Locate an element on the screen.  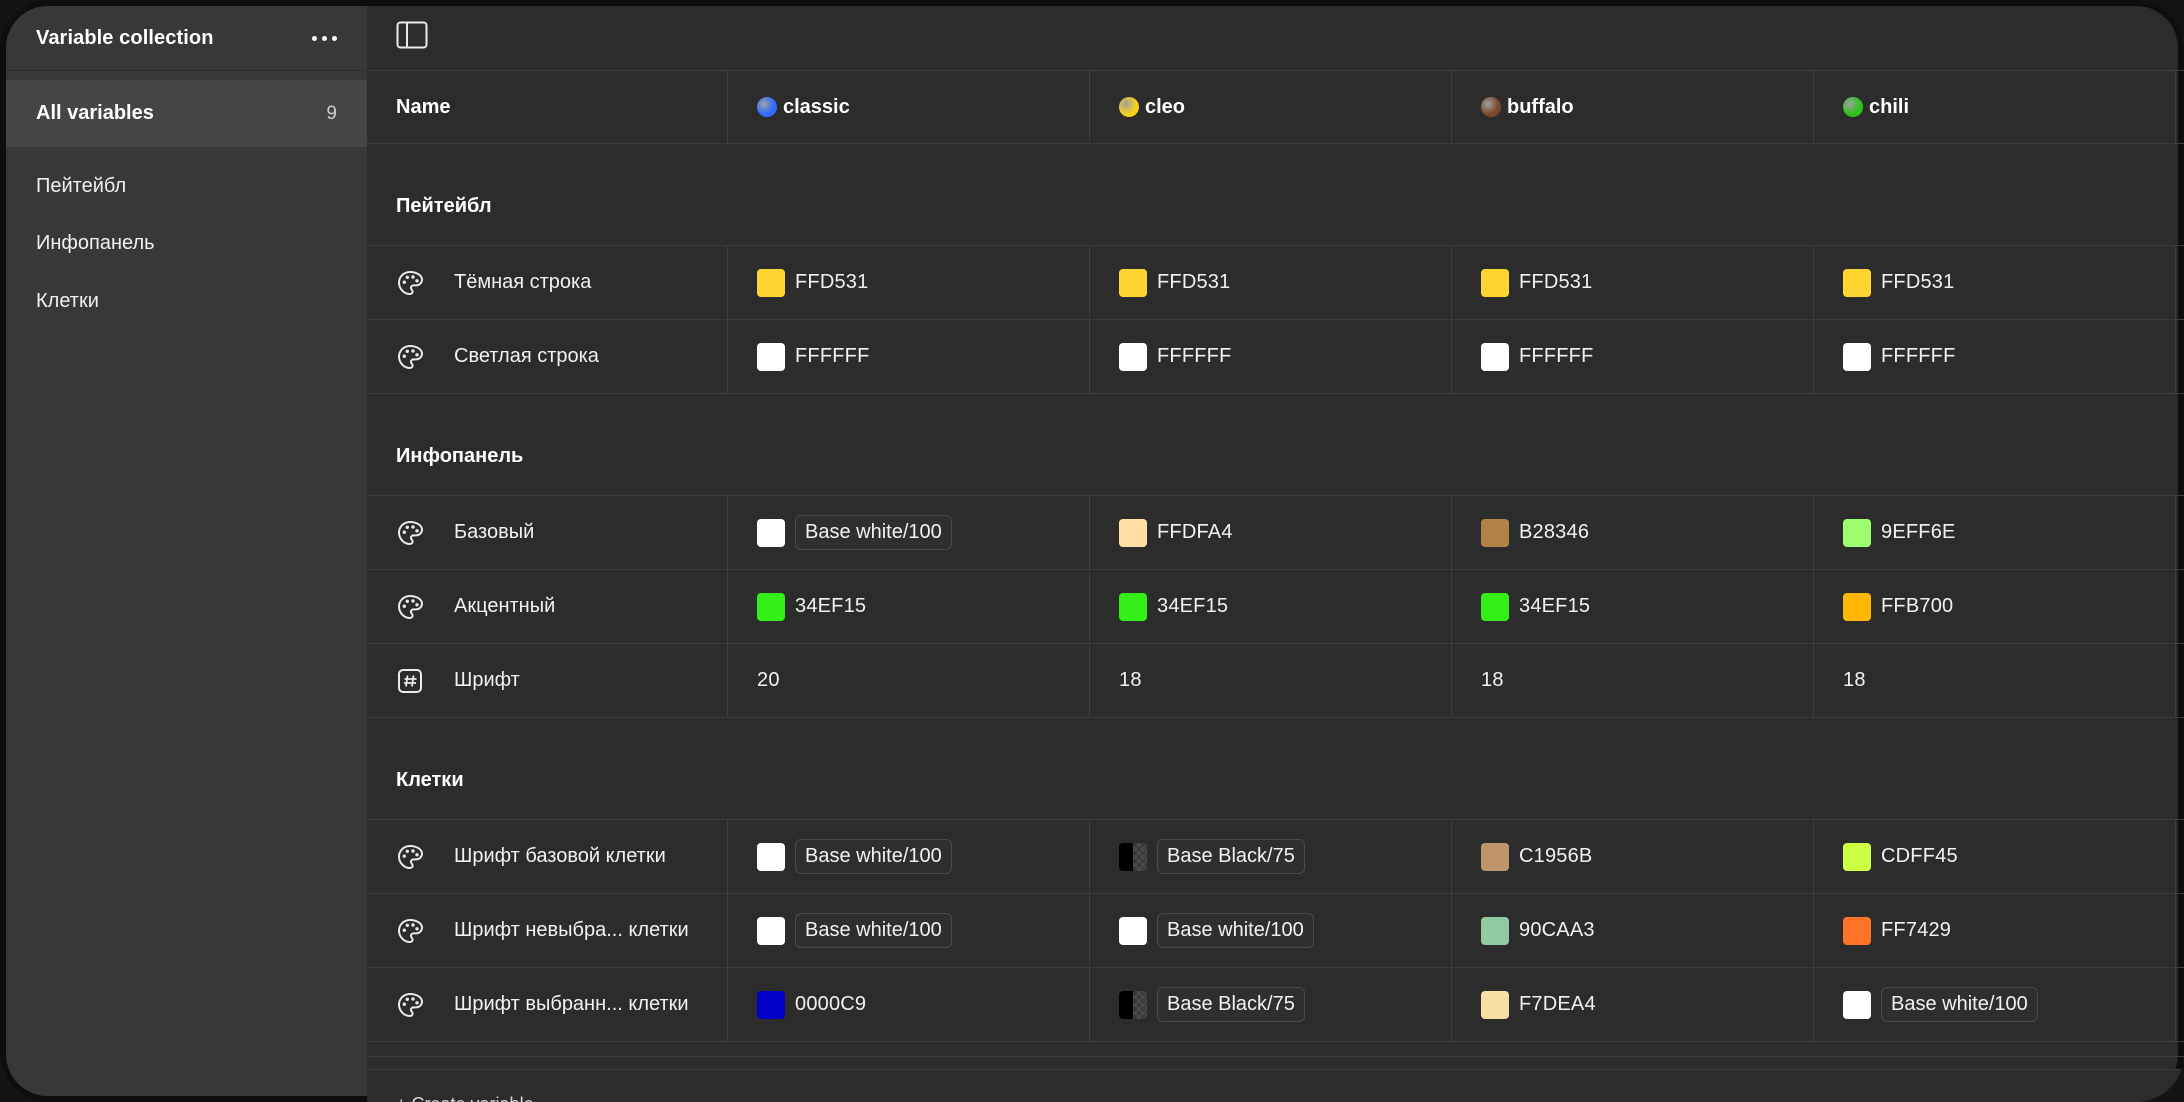
sidebar-item-group: Пейтейбл is located at coordinates (186, 186).